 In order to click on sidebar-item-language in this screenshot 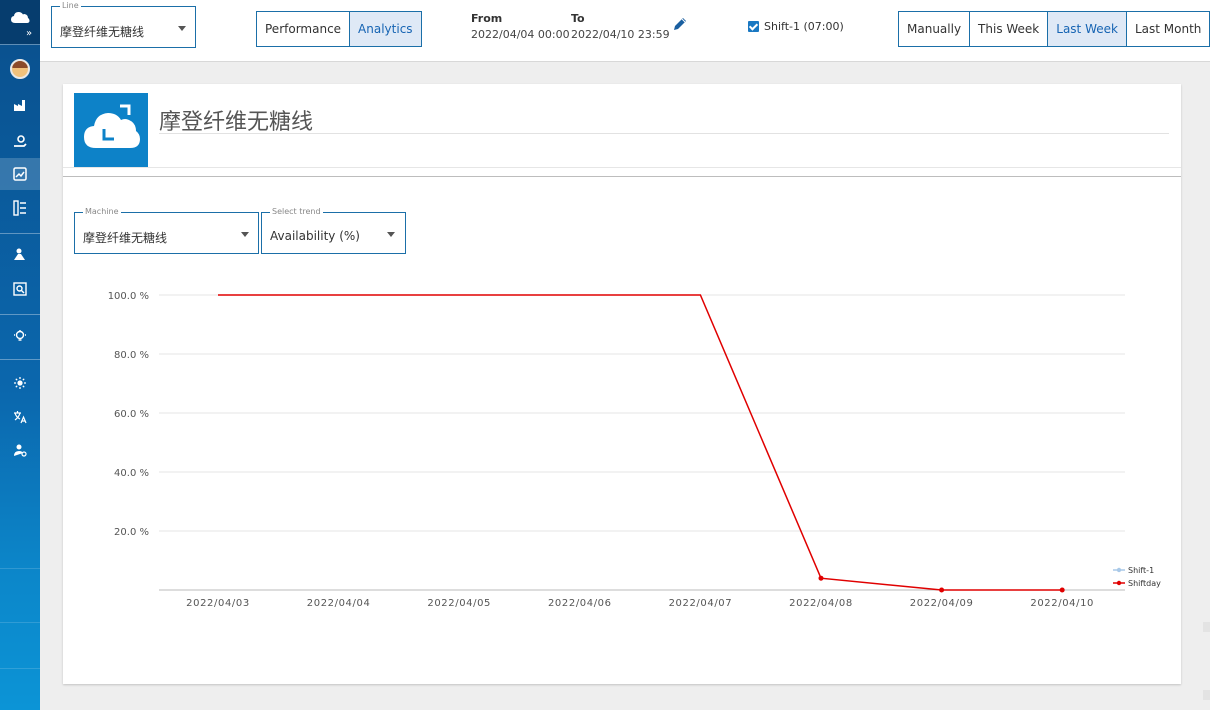, I will do `click(20, 417)`.